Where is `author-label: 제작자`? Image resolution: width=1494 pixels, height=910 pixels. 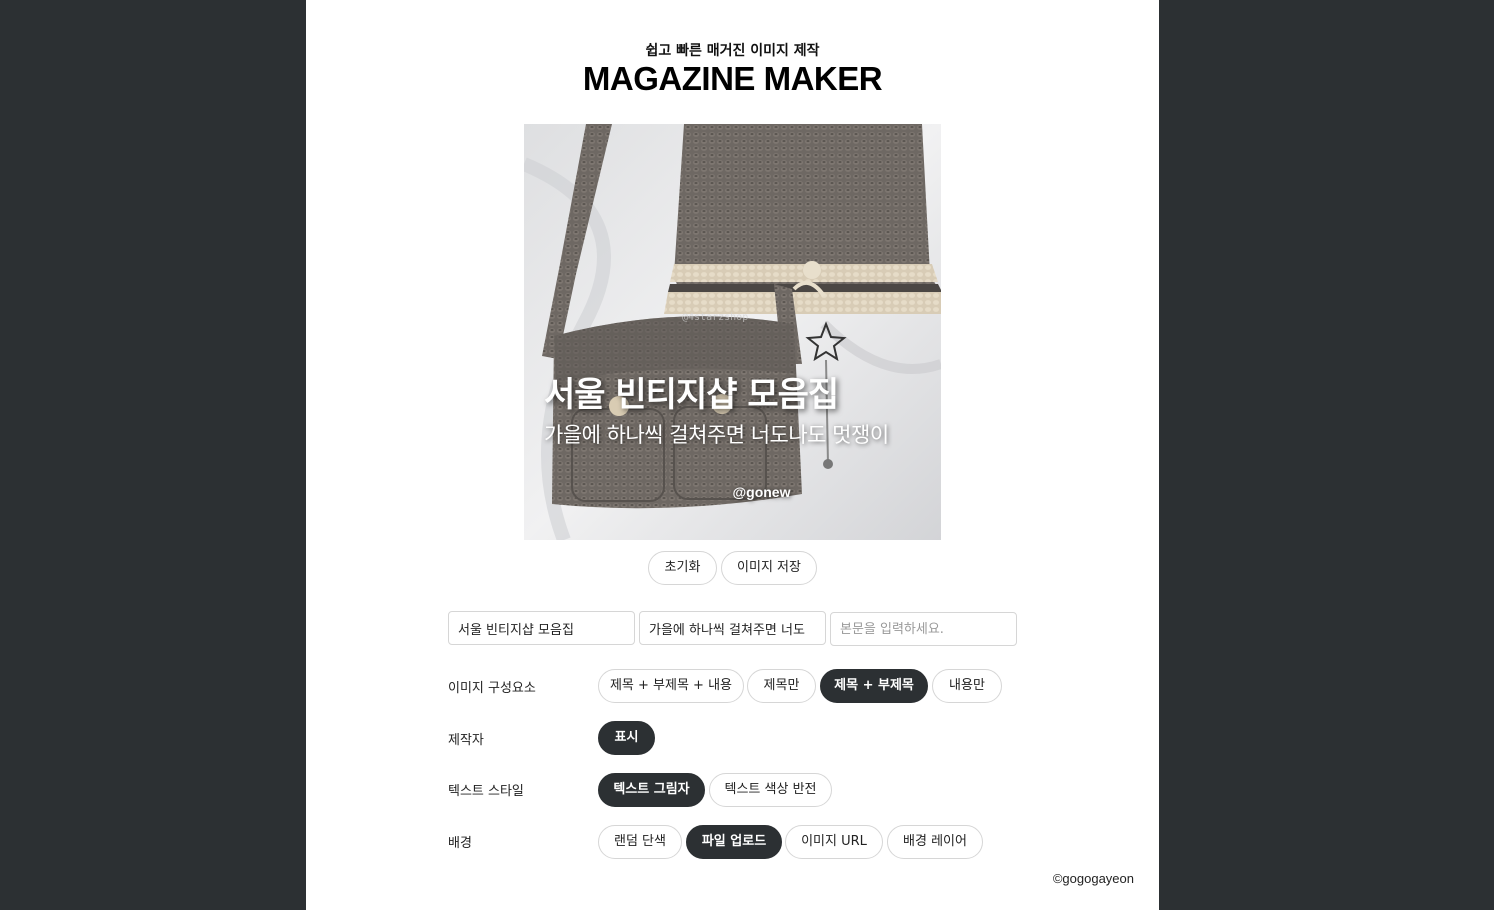 author-label: 제작자 is located at coordinates (466, 740).